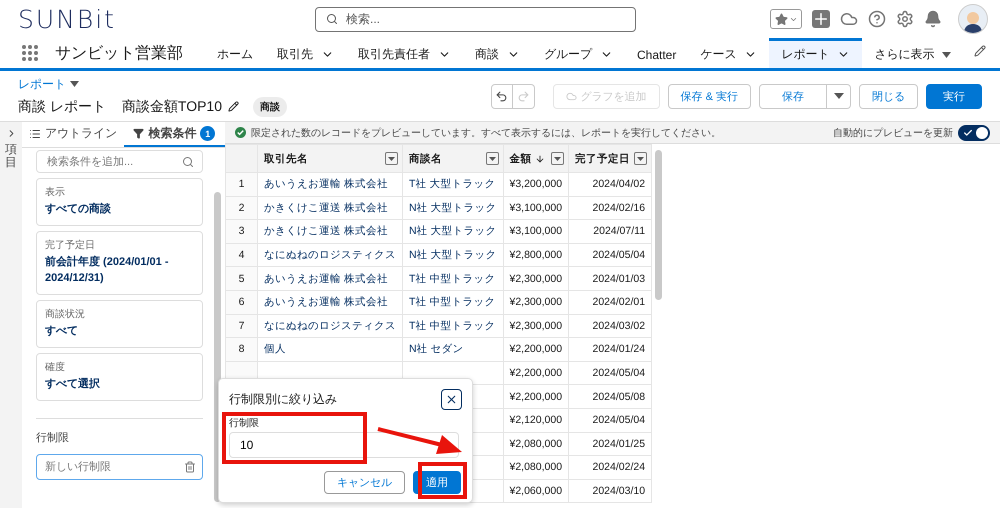 The width and height of the screenshot is (1000, 508). What do you see at coordinates (954, 96) in the screenshot?
I see `run-button: 実行` at bounding box center [954, 96].